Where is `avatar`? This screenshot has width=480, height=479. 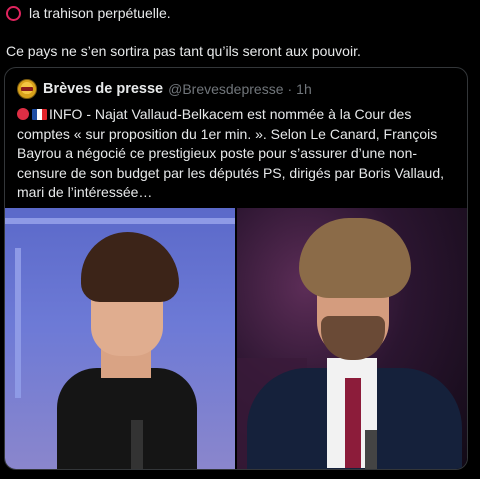
avatar is located at coordinates (27, 89).